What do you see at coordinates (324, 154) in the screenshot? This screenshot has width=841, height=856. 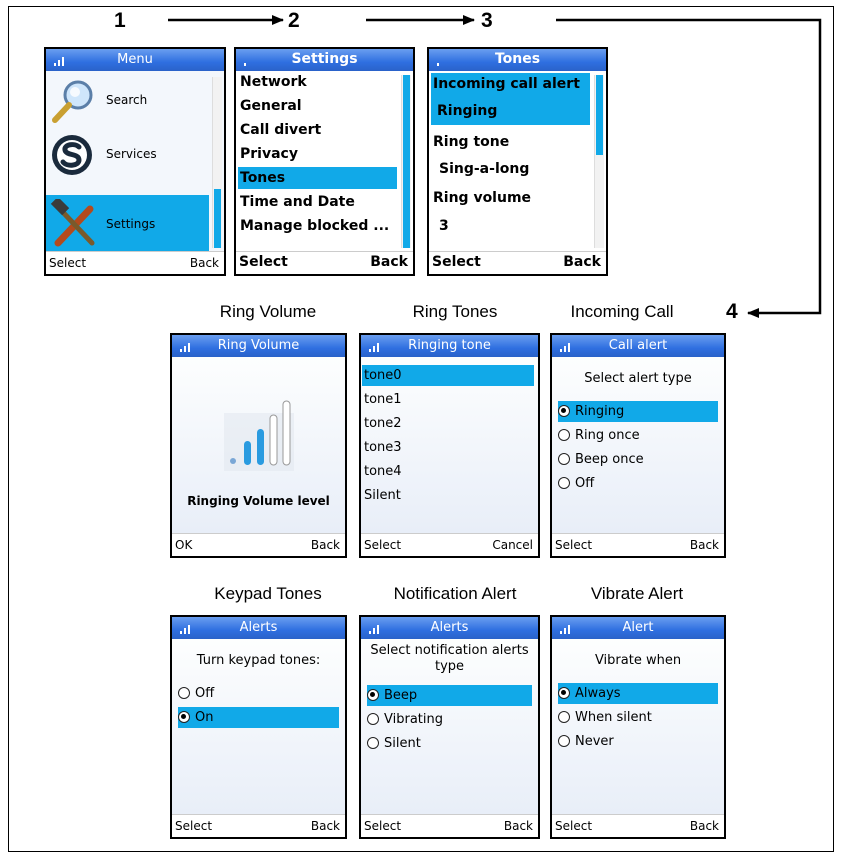 I see `settings-item-privacy: Privacy` at bounding box center [324, 154].